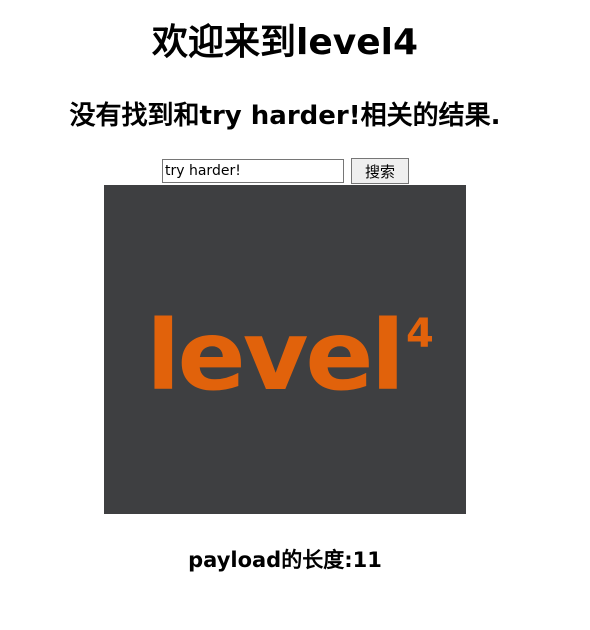 The height and width of the screenshot is (630, 590). Describe the element at coordinates (274, 356) in the screenshot. I see `logo-wordmark: level` at that location.